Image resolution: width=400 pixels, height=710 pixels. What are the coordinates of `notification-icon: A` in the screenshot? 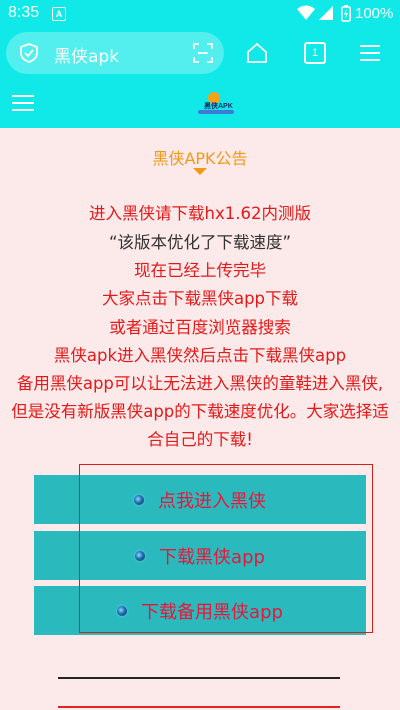 It's located at (59, 14).